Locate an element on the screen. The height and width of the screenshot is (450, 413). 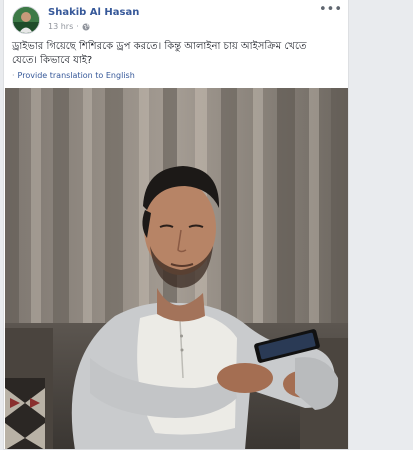
translate-row: · Provide translation to English is located at coordinates (73, 75).